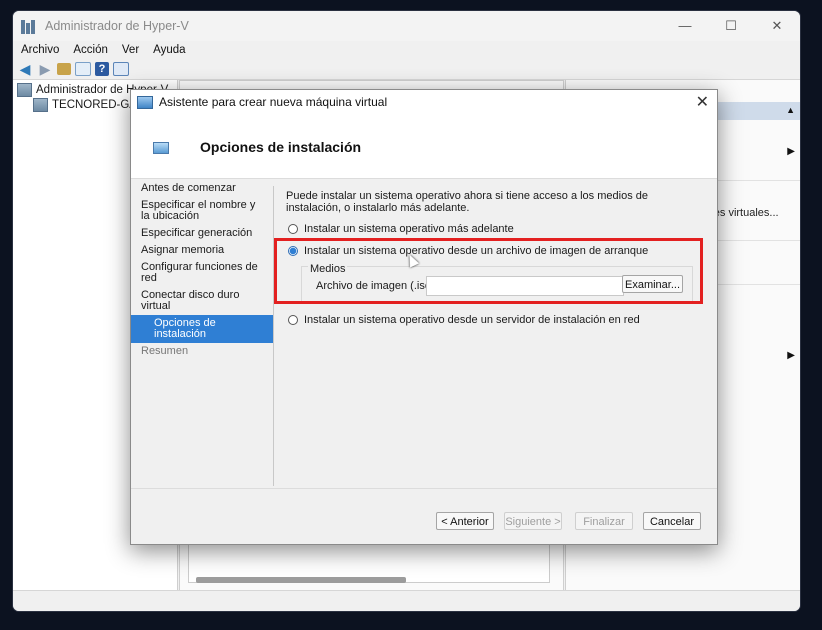 This screenshot has height=630, width=822. I want to click on next-button: Siguiente >, so click(533, 521).